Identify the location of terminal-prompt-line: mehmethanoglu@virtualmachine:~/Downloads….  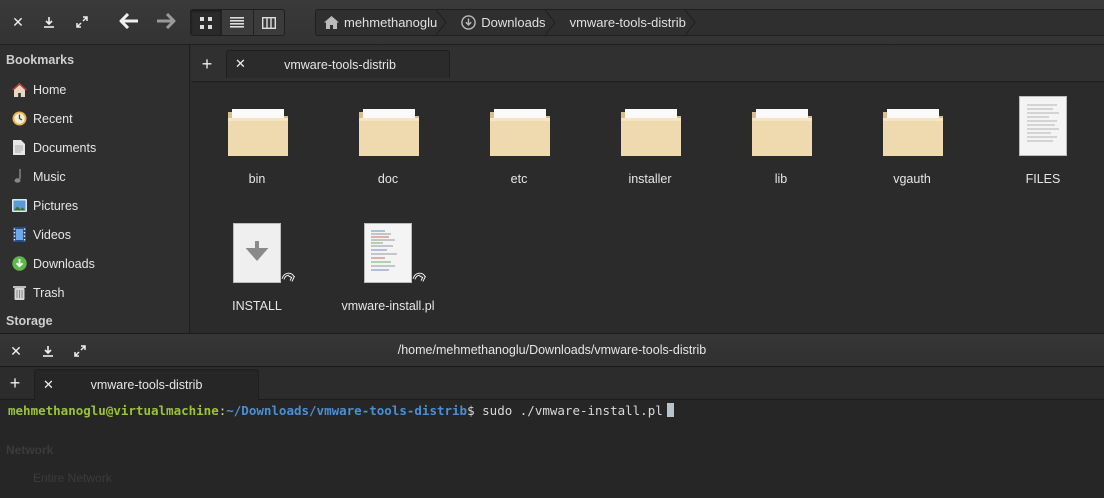
(341, 410).